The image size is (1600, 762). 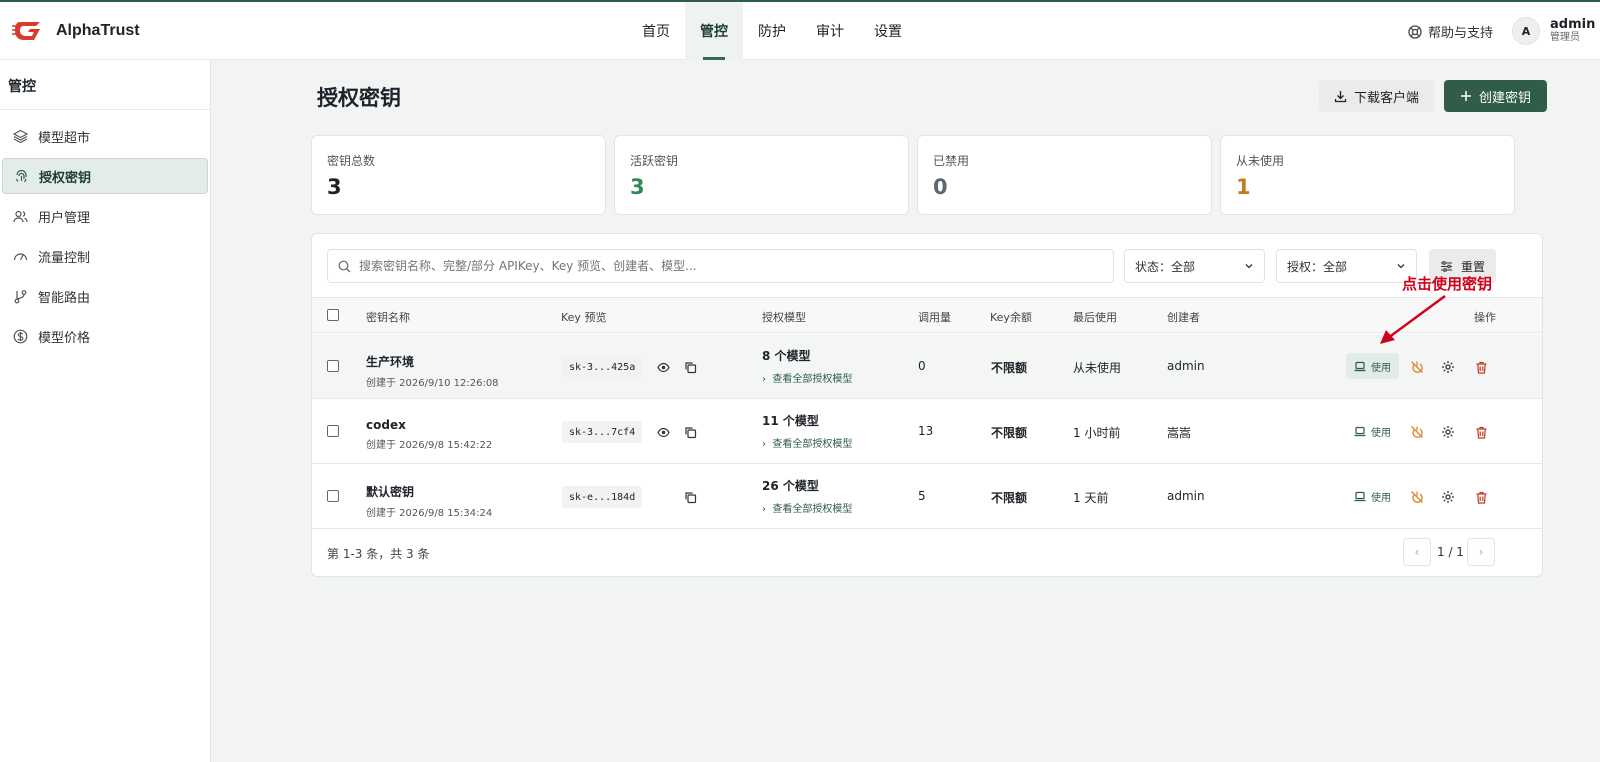 I want to click on sidebar-item-users: 用户管理, so click(x=105, y=216).